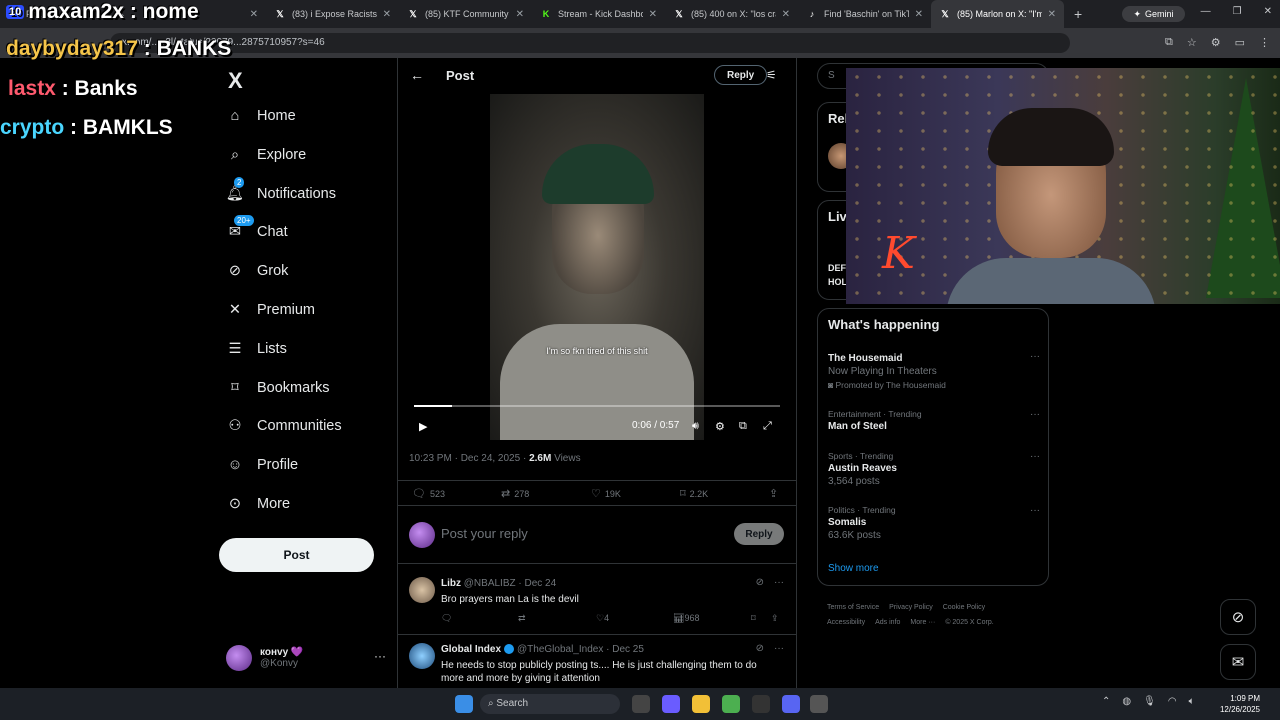  What do you see at coordinates (731, 704) in the screenshot?
I see `chrome-icon` at bounding box center [731, 704].